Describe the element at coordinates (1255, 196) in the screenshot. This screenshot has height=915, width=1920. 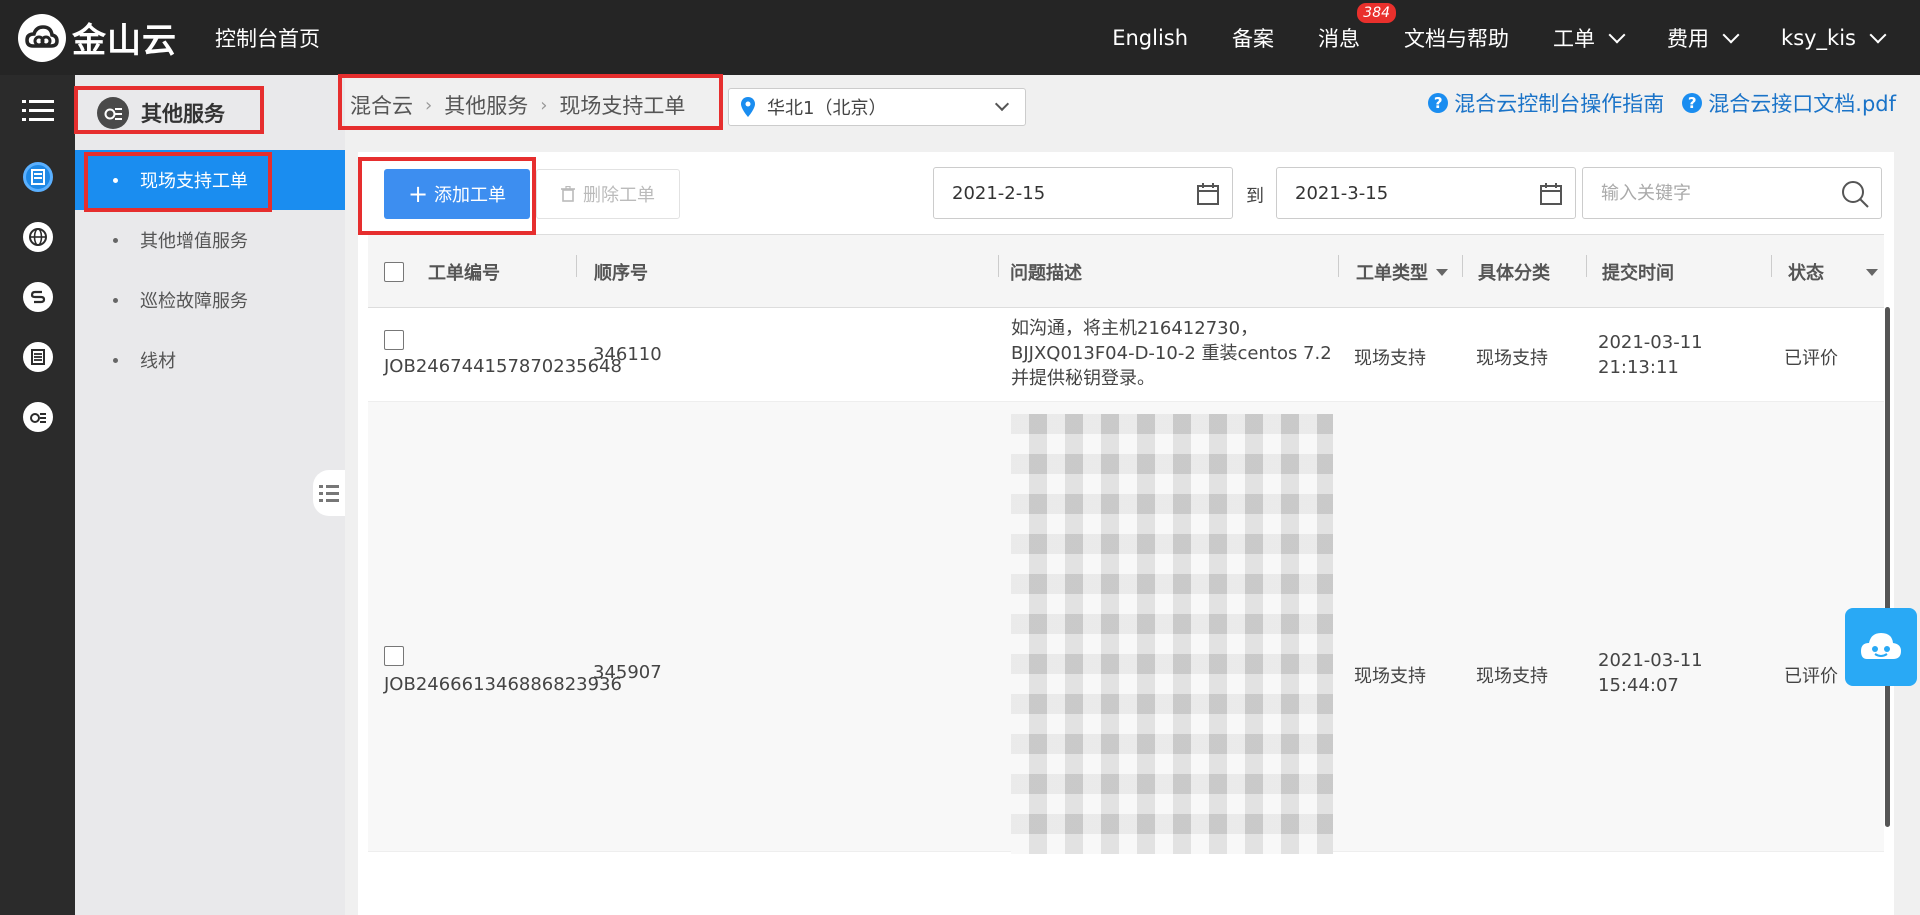
I see `date-range-separator: 到` at that location.